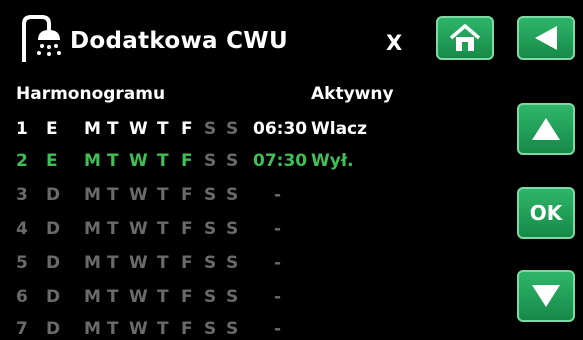  I want to click on schedule-row-1: 1 E M T W T F S S 06:30 Wlacz, so click(255, 129).